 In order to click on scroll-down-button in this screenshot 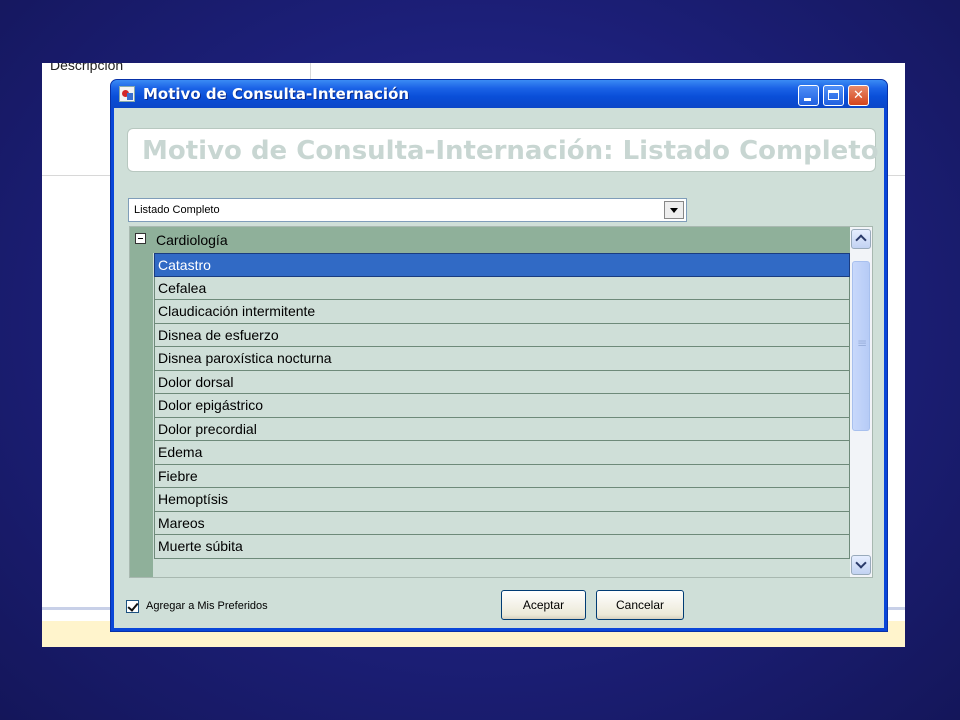, I will do `click(861, 565)`.